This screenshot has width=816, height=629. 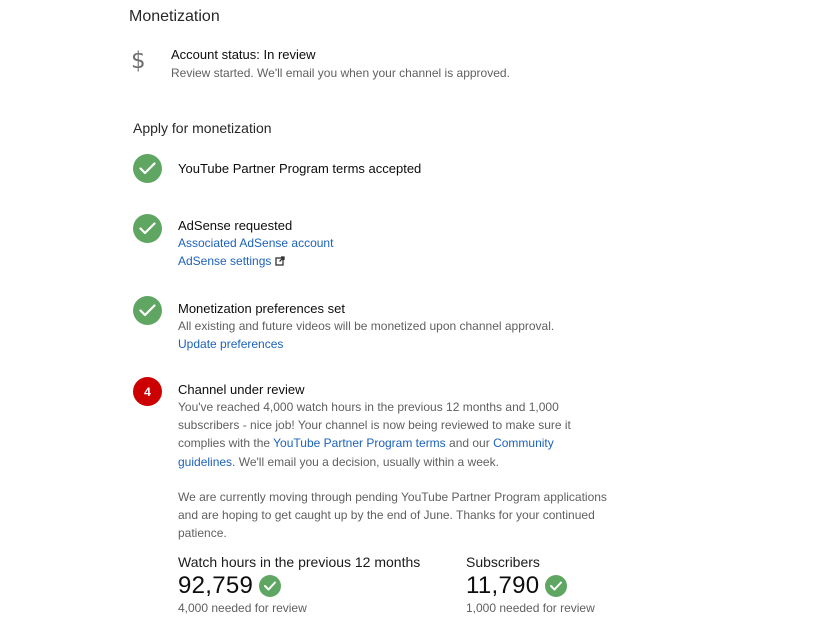 What do you see at coordinates (359, 443) in the screenshot?
I see `ypp-terms-link: YouTube Partner Program terms` at bounding box center [359, 443].